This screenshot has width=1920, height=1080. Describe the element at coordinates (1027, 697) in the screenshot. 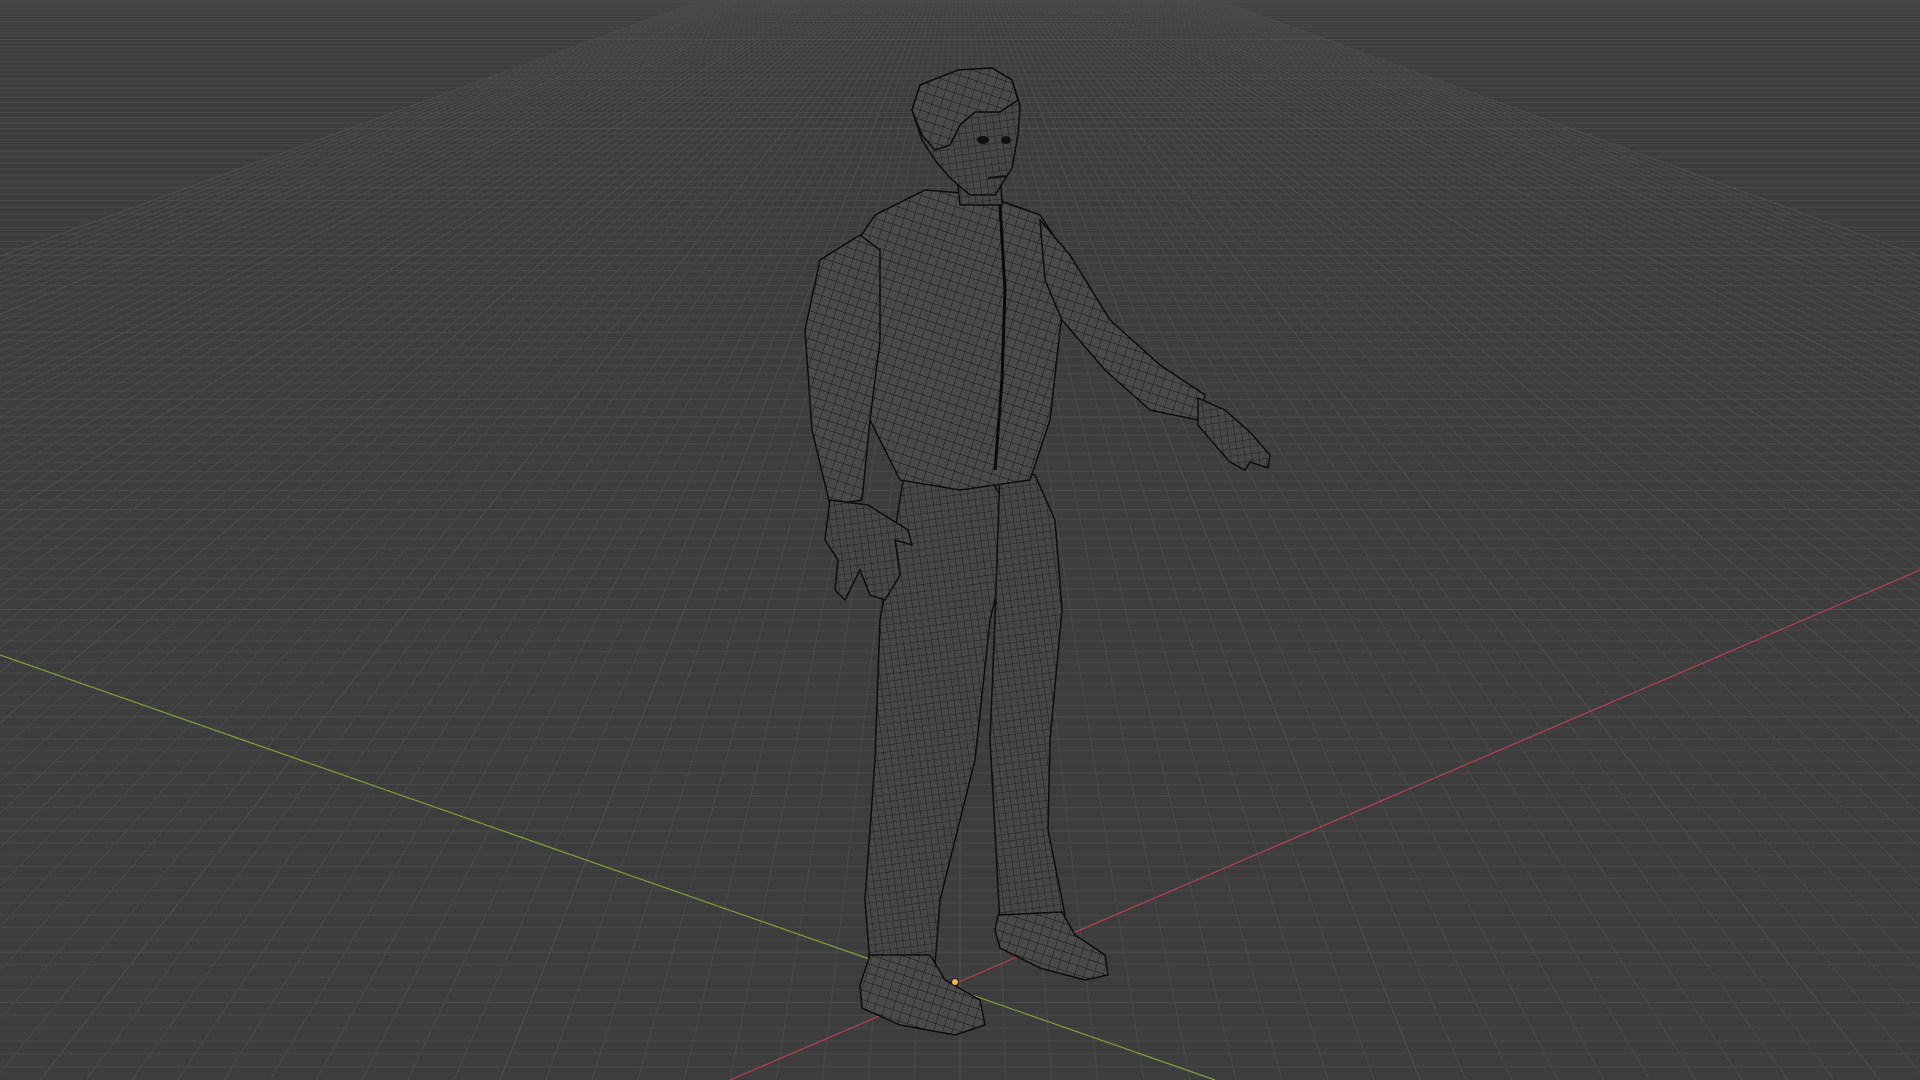

I see `right-leg` at that location.